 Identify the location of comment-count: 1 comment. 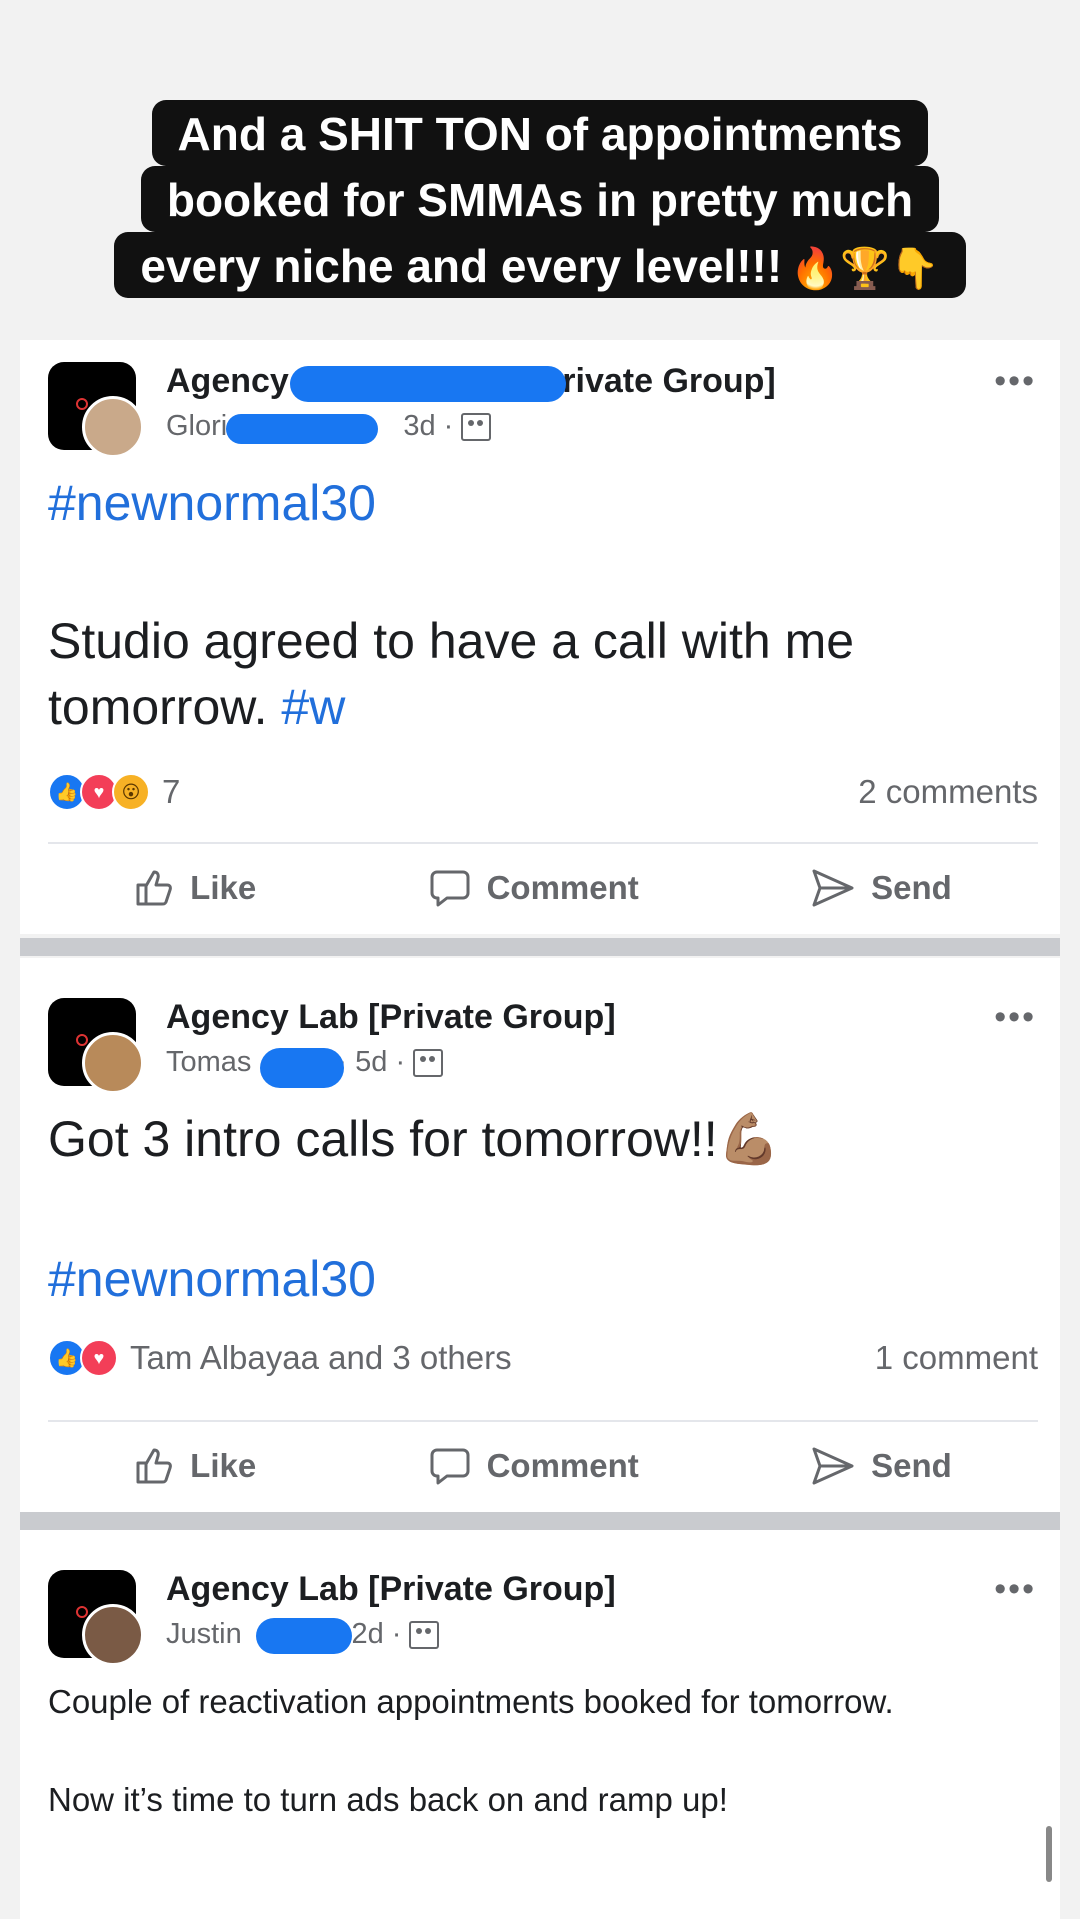
(956, 1358).